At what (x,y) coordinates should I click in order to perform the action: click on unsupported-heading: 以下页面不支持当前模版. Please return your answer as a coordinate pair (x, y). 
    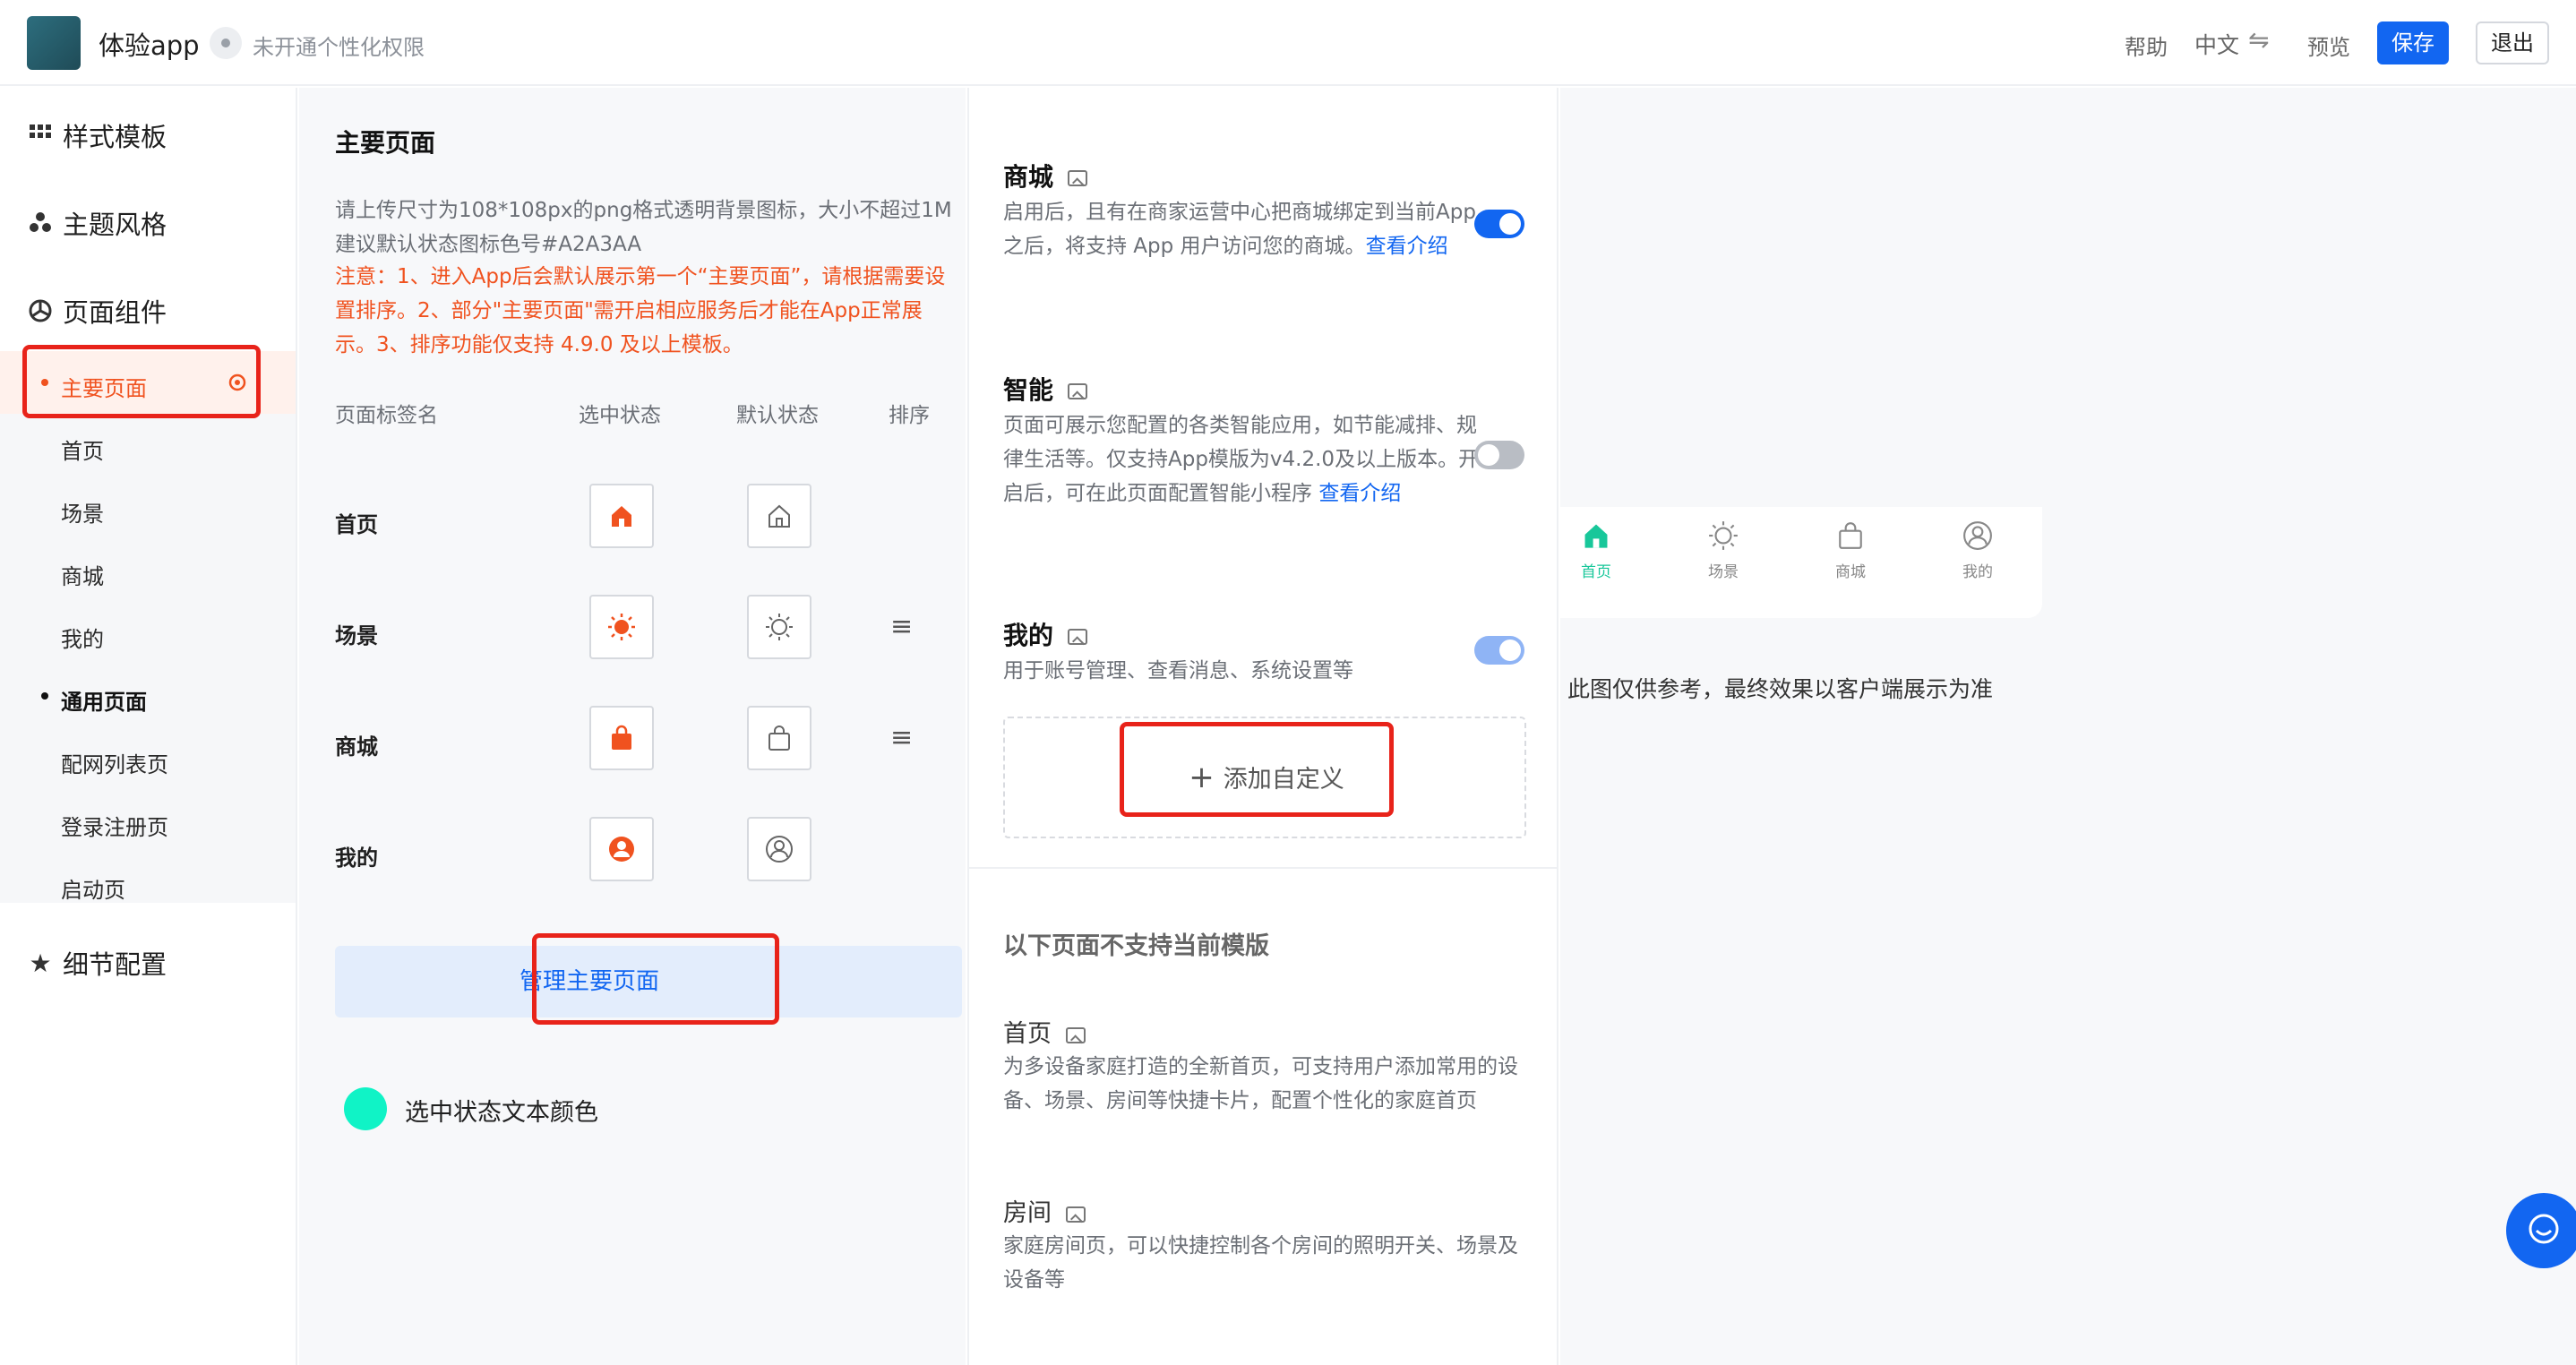
    Looking at the image, I should click on (1136, 946).